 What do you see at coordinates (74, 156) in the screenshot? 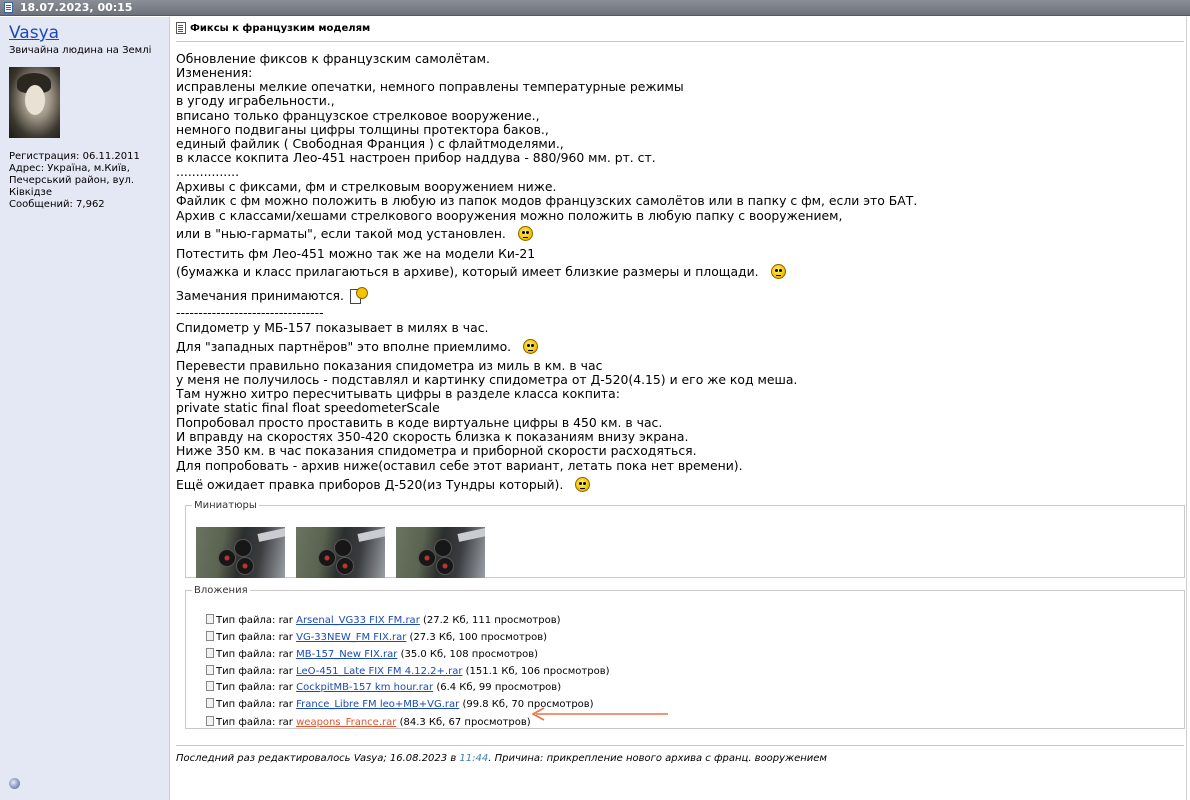
I see `user-info-registration: Регистрация: 06.11.2011` at bounding box center [74, 156].